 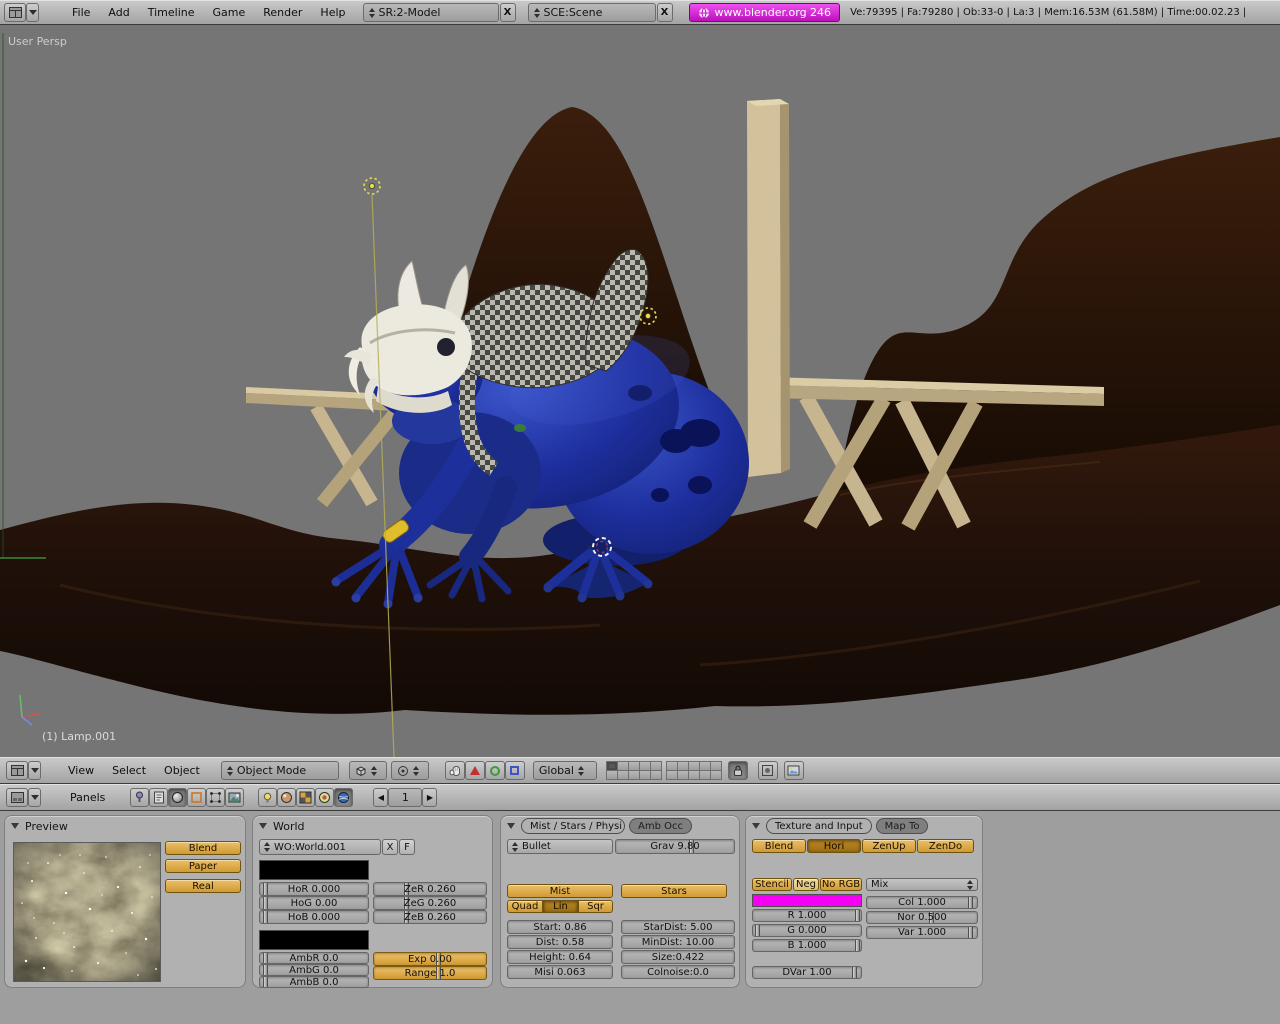 What do you see at coordinates (314, 917) in the screenshot?
I see `hob-slider: HoB 0.000` at bounding box center [314, 917].